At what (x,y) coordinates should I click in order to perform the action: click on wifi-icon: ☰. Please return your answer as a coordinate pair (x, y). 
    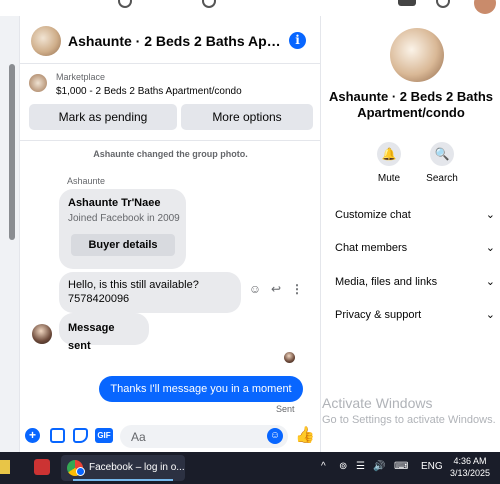
    Looking at the image, I should click on (360, 466).